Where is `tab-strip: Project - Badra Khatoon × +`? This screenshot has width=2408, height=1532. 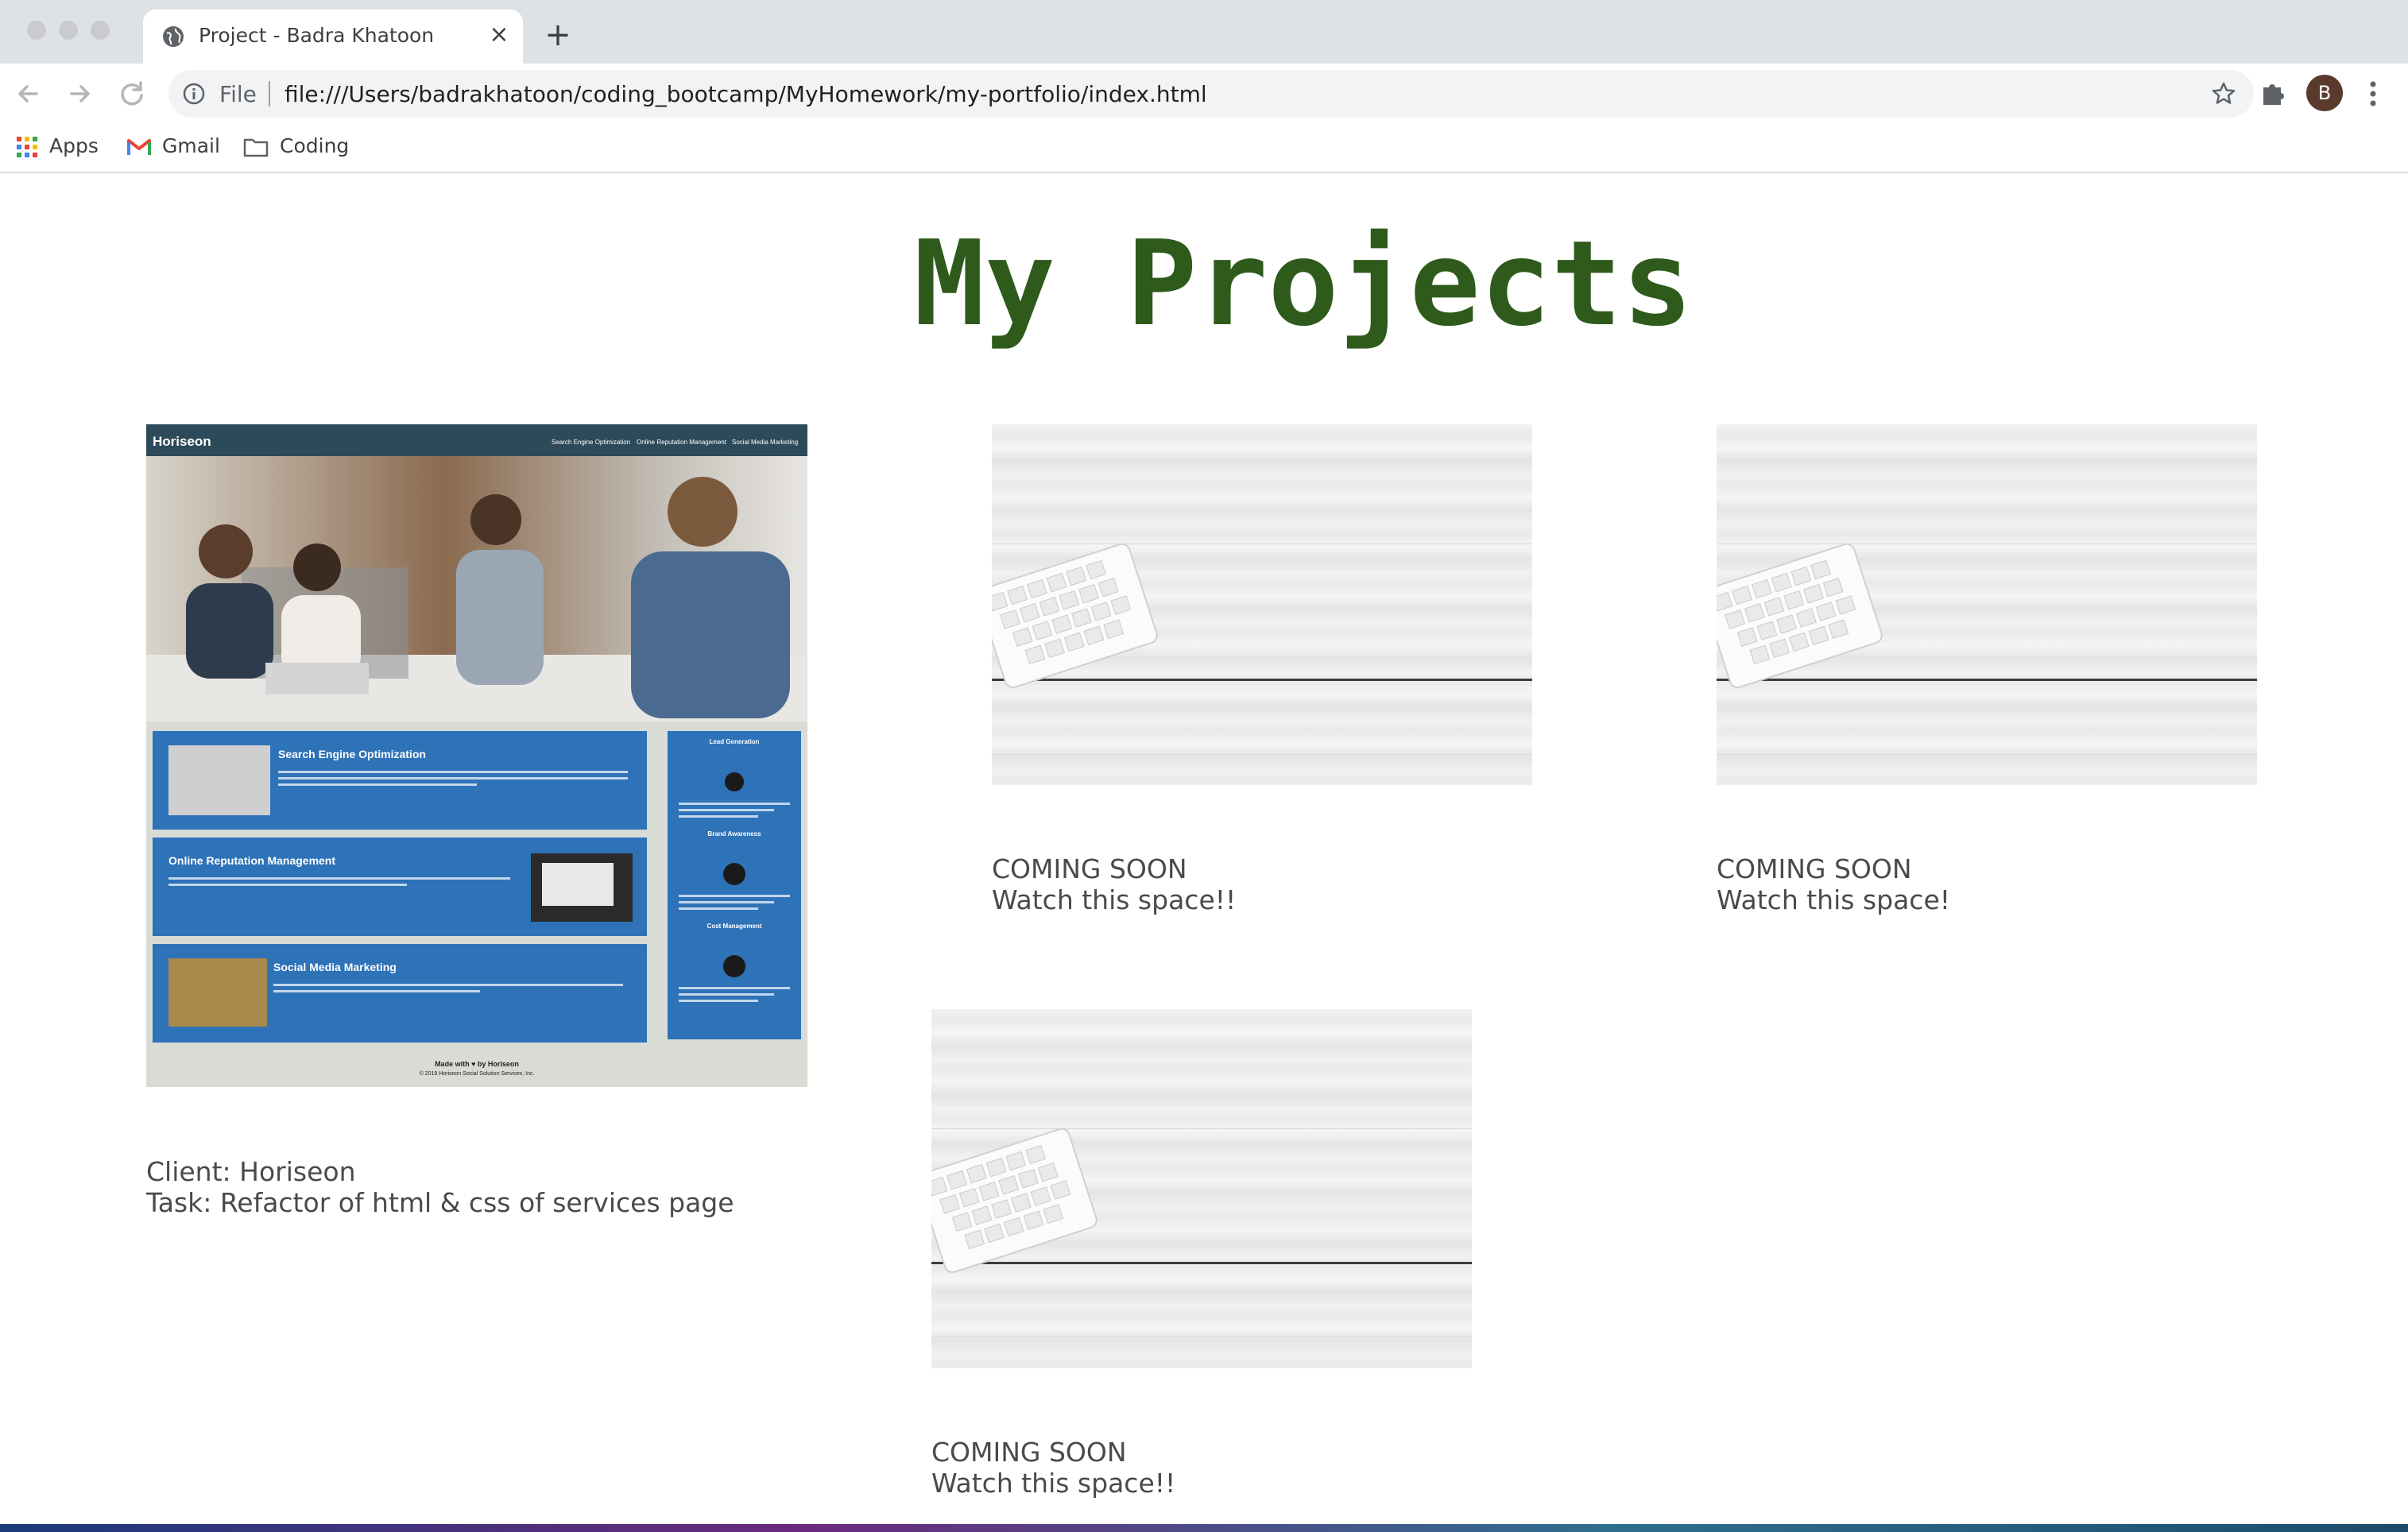 tab-strip: Project - Badra Khatoon × + is located at coordinates (1204, 32).